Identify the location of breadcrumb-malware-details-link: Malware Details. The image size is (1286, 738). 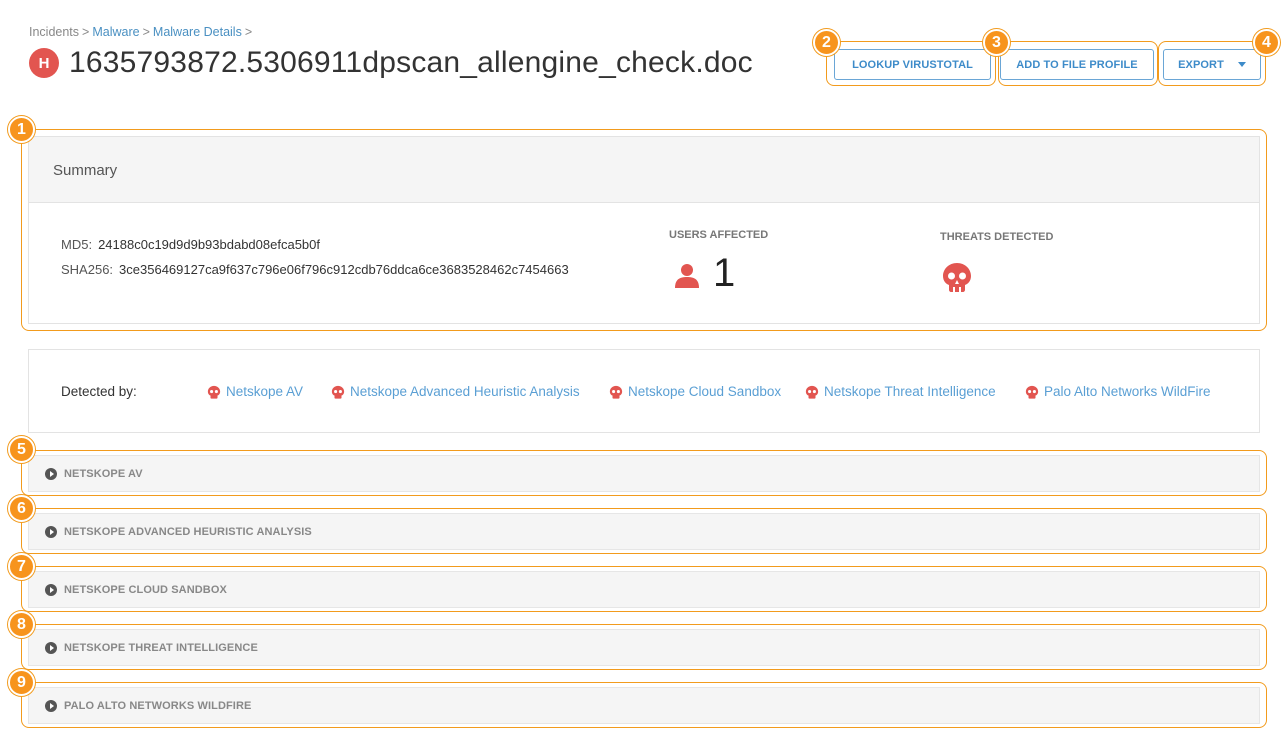
(197, 32).